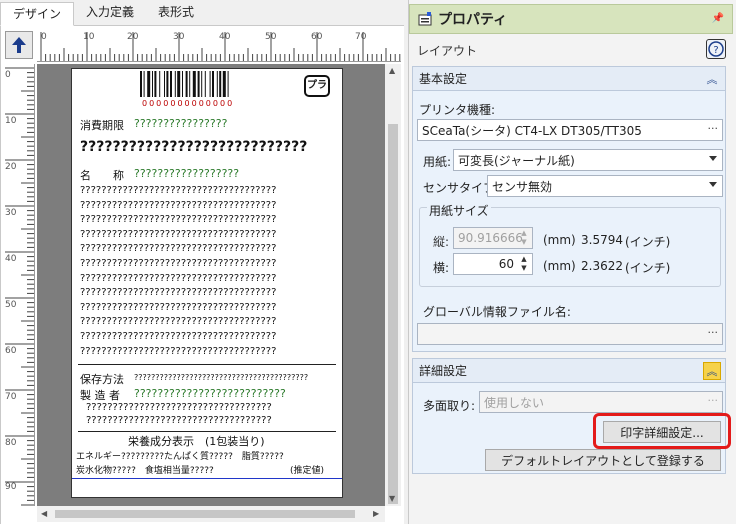 This screenshot has width=736, height=524. I want to click on horizontal-scrollbar: ◀ ▶, so click(211, 514).